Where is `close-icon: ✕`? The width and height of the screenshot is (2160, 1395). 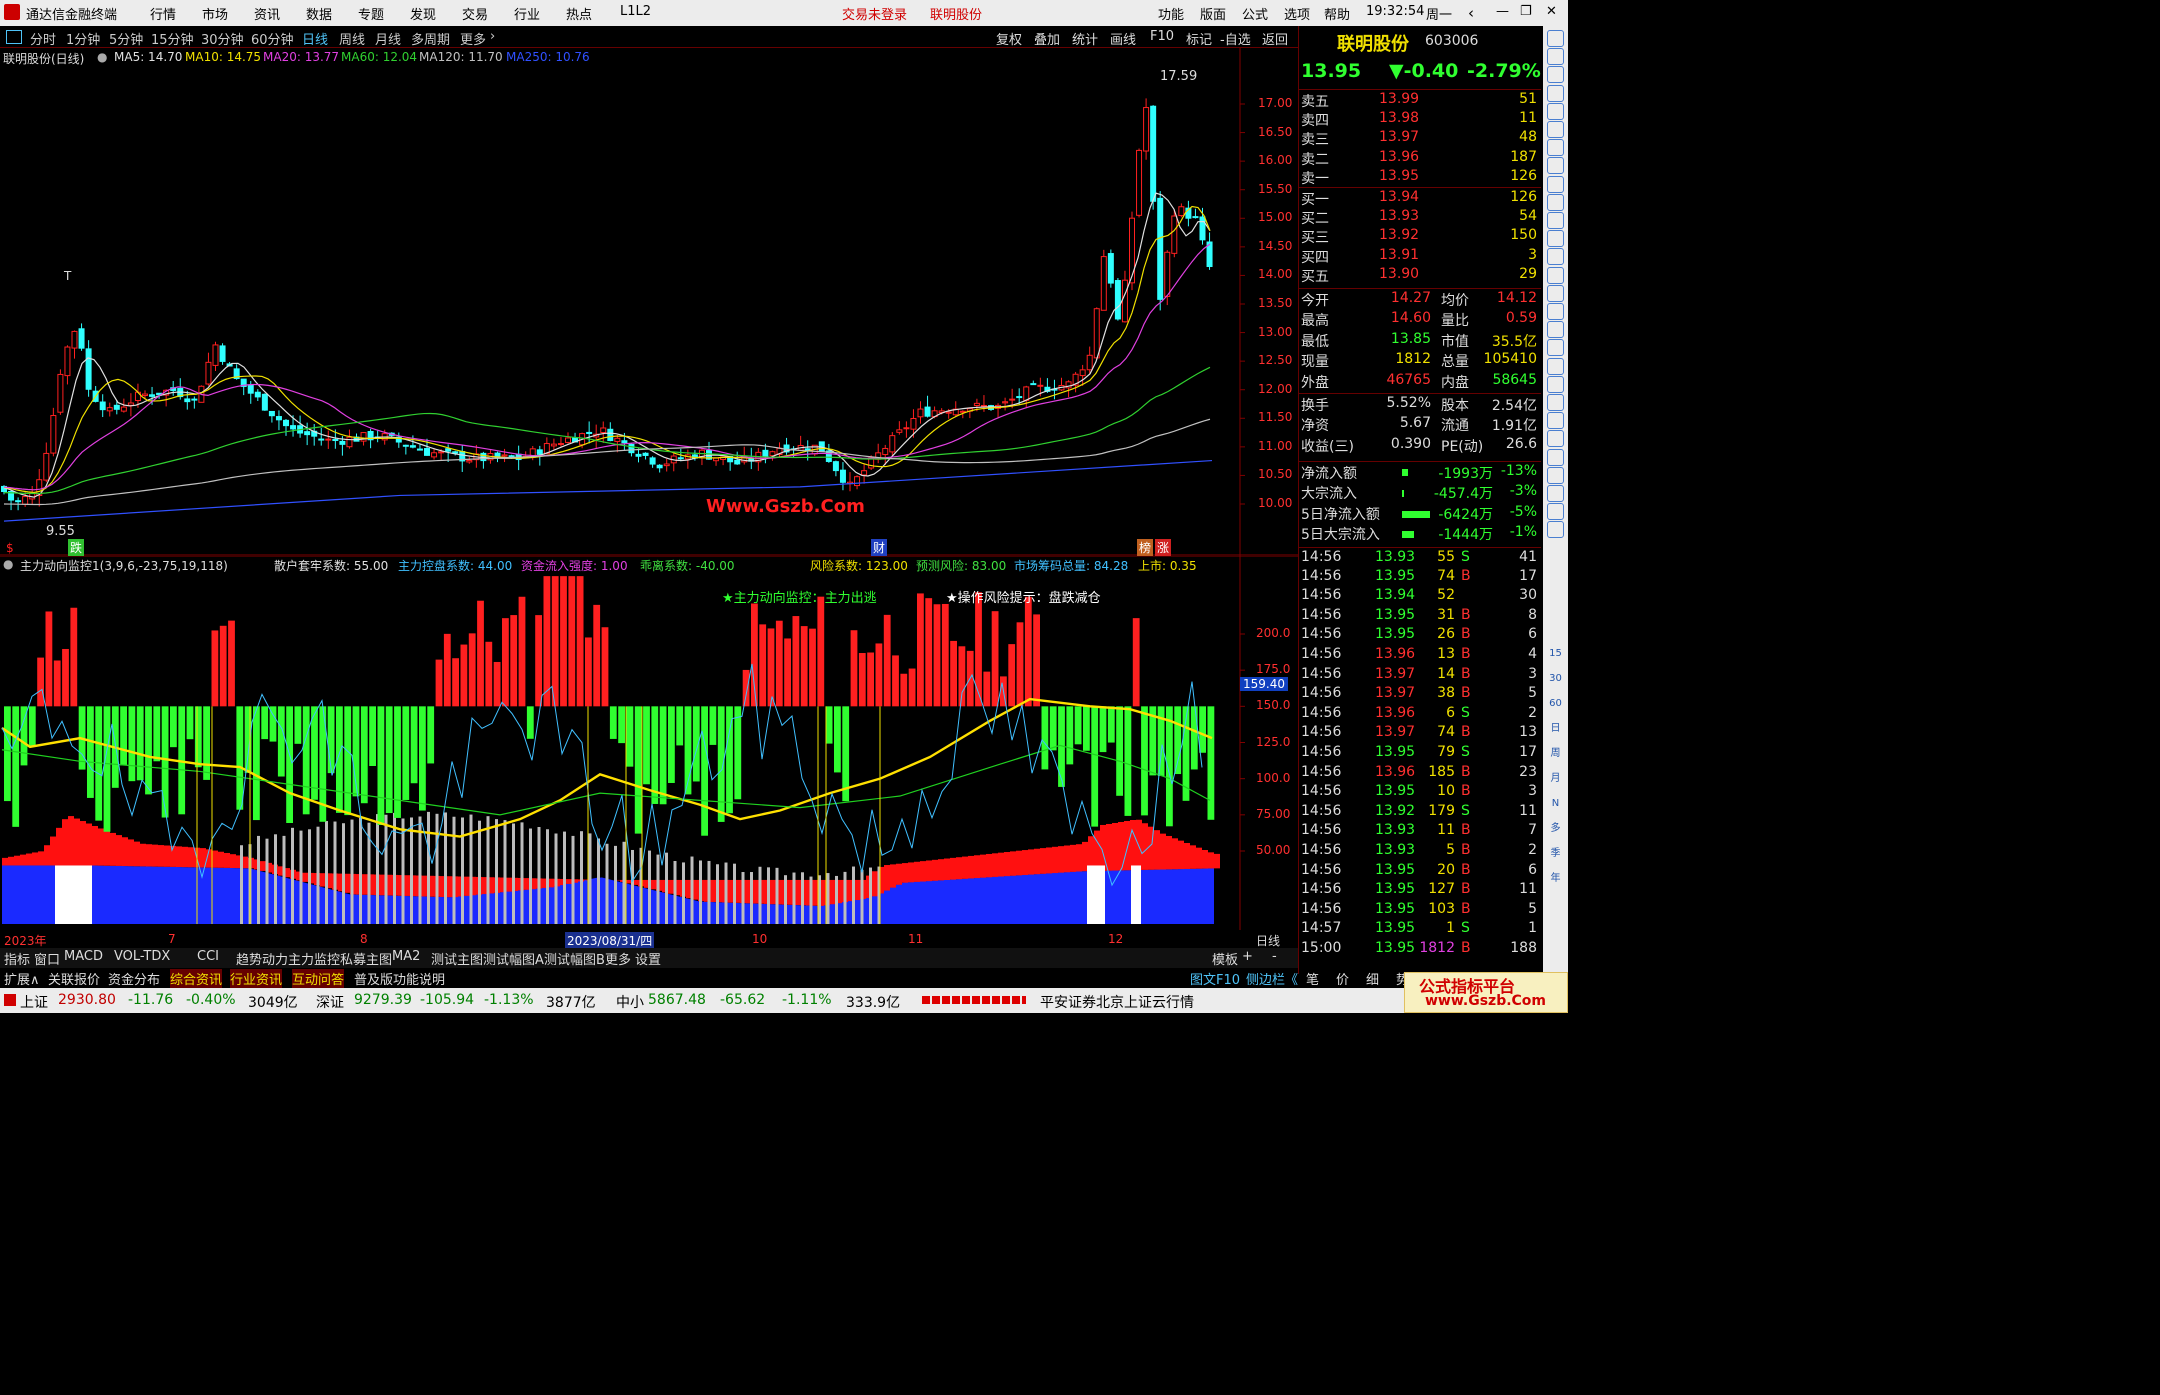
close-icon: ✕ is located at coordinates (1551, 11).